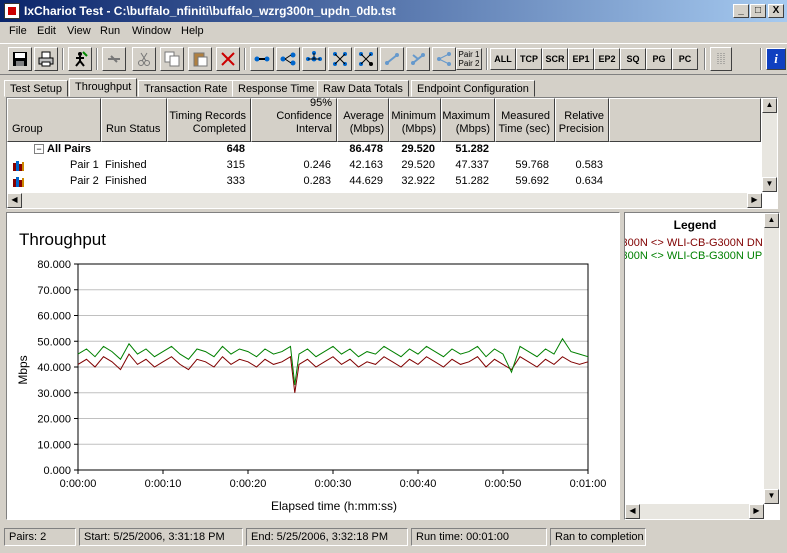 The width and height of the screenshot is (787, 553). I want to click on network-icon, so click(314, 59).